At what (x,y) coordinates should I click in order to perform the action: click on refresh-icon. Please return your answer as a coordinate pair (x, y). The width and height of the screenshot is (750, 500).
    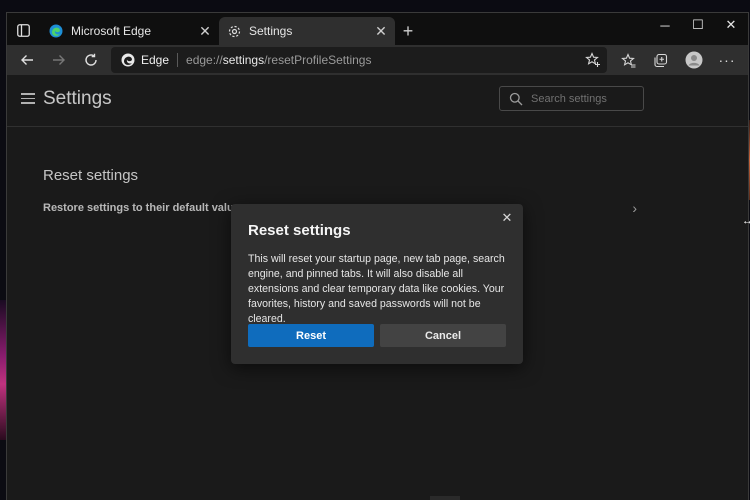
    Looking at the image, I should click on (91, 59).